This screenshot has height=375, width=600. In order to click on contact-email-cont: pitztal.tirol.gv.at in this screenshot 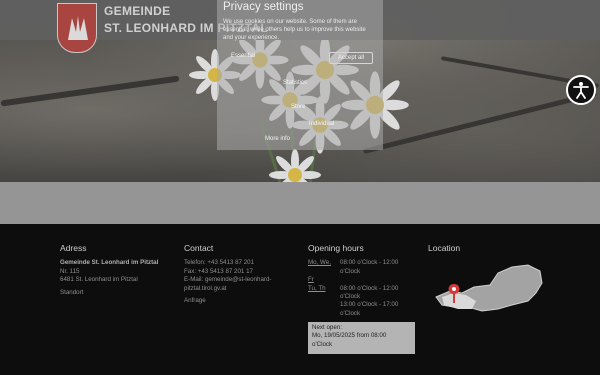, I will do `click(227, 289)`.